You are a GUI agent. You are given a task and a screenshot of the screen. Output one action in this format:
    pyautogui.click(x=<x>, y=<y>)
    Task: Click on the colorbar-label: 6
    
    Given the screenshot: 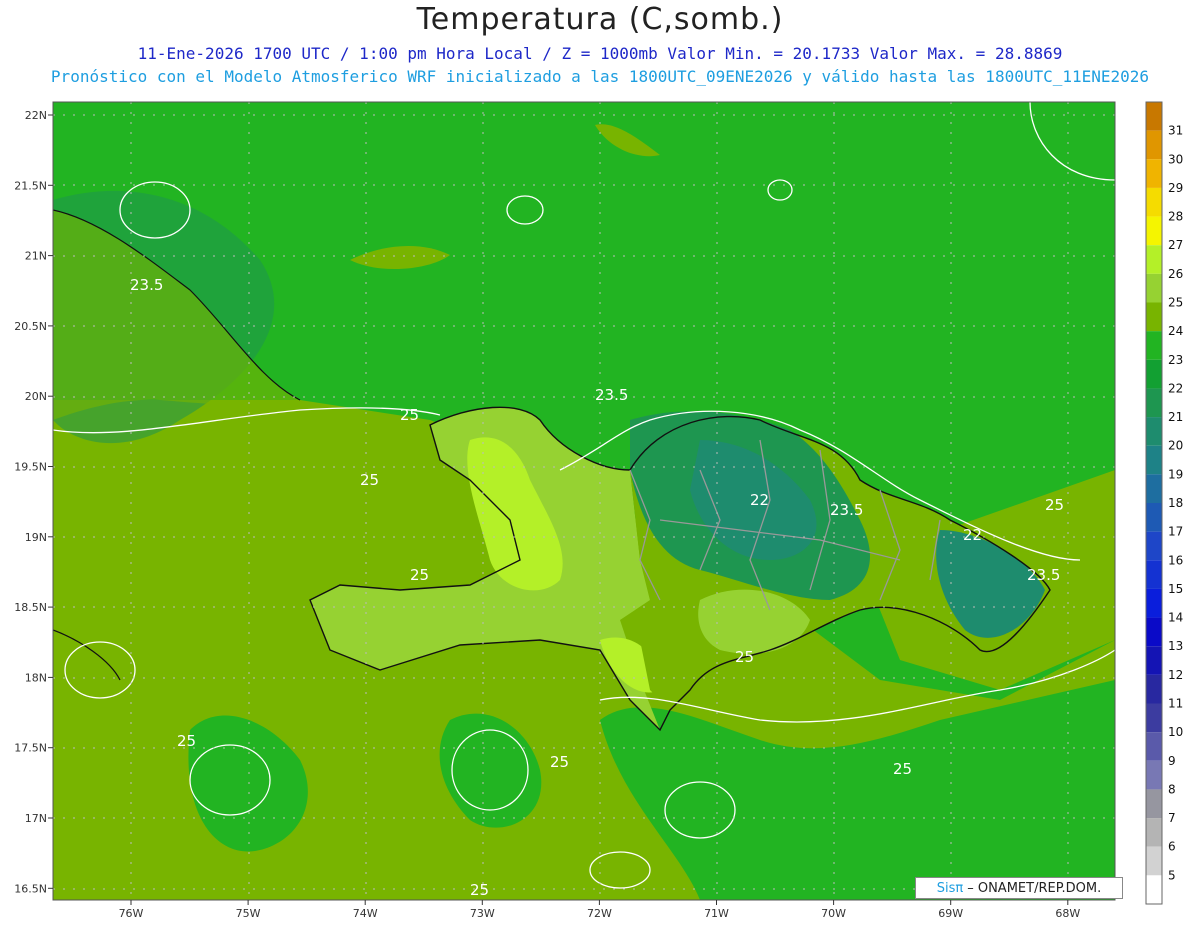 What is the action you would take?
    pyautogui.click(x=1172, y=847)
    